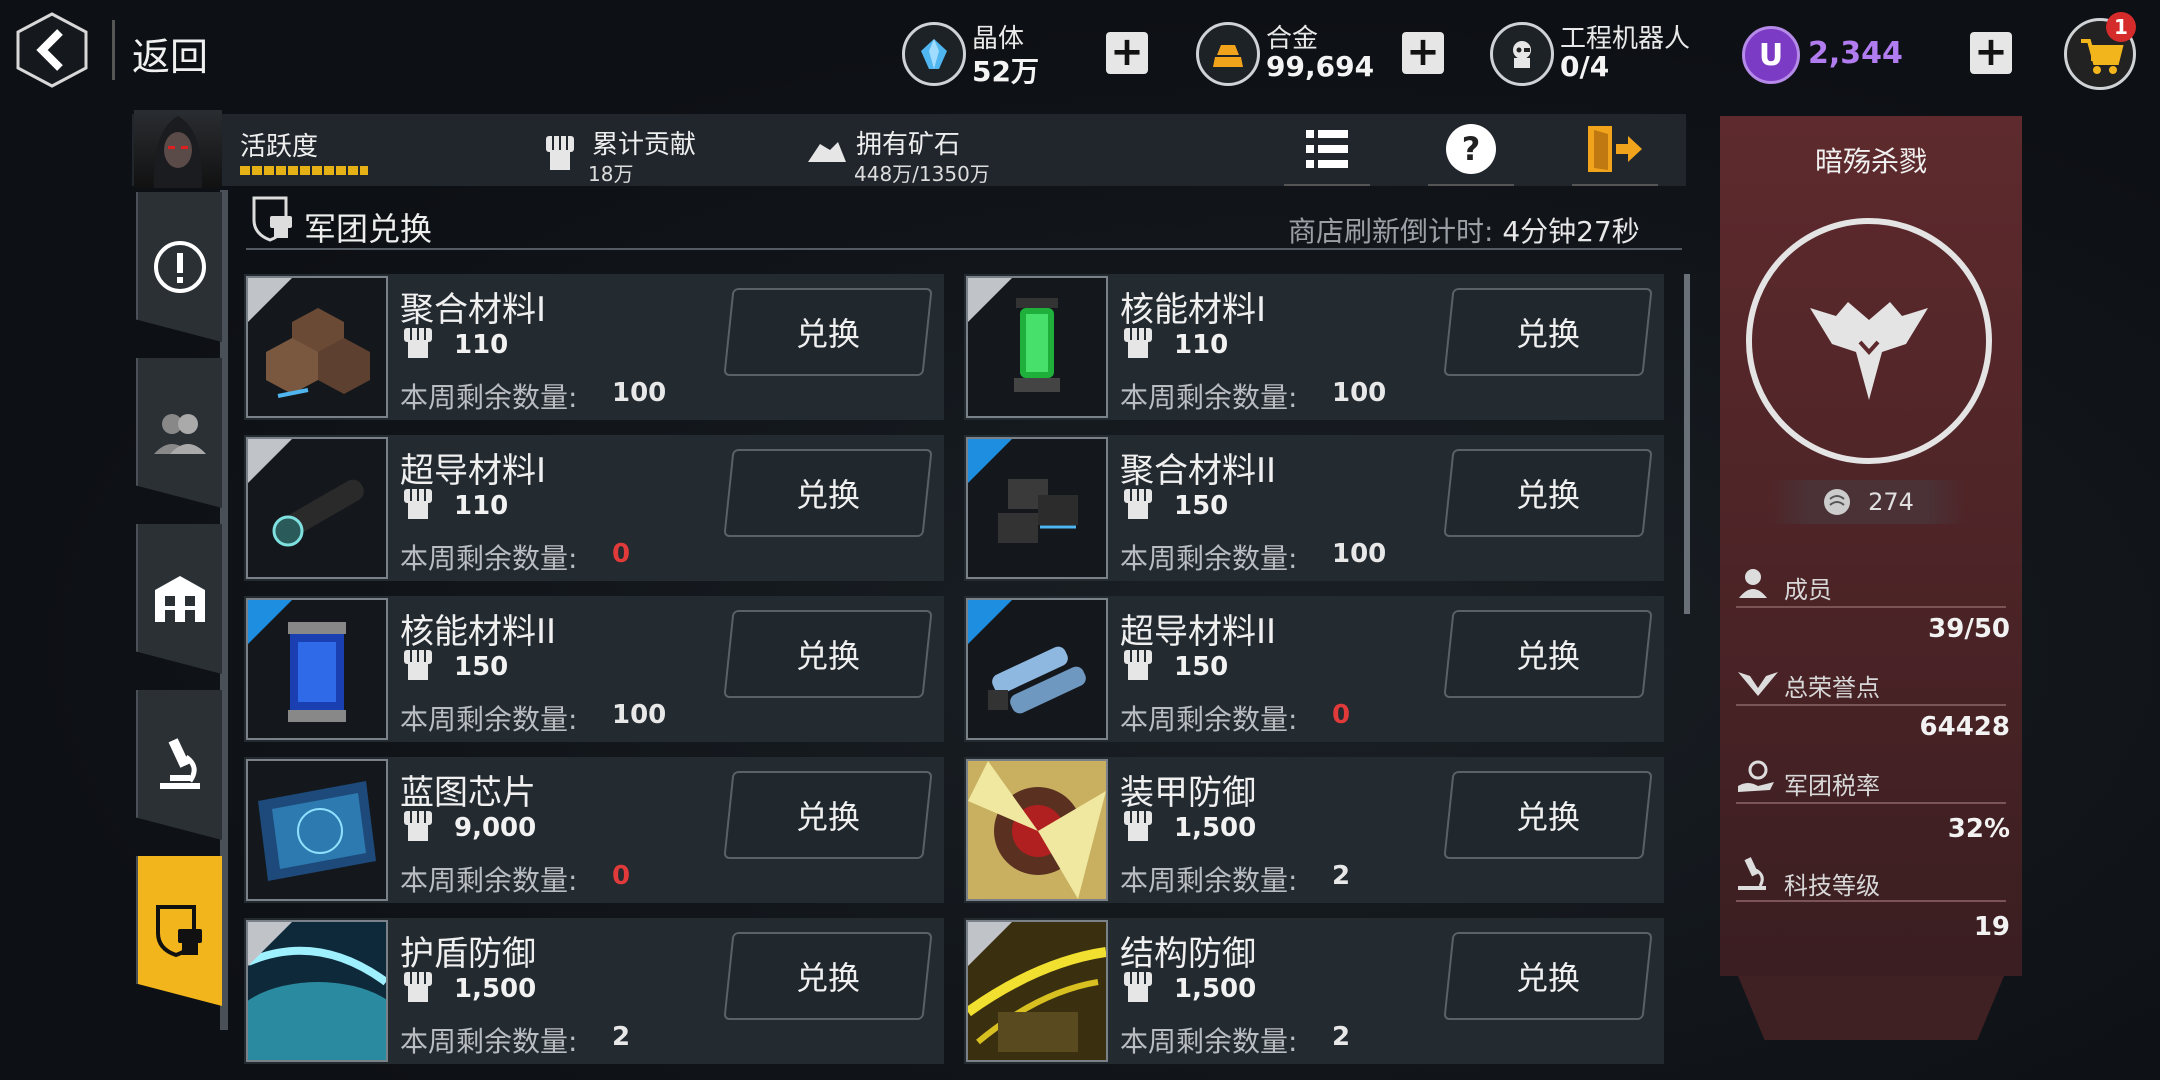  What do you see at coordinates (1359, 554) in the screenshot?
I see `remaining-value: 100` at bounding box center [1359, 554].